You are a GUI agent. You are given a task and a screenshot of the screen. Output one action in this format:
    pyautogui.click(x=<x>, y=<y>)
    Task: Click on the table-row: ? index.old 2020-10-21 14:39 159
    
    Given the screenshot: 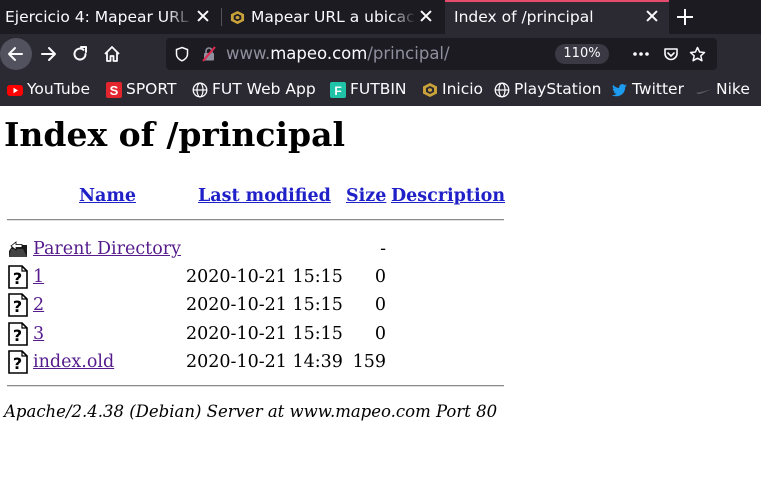 What is the action you would take?
    pyautogui.click(x=380, y=364)
    